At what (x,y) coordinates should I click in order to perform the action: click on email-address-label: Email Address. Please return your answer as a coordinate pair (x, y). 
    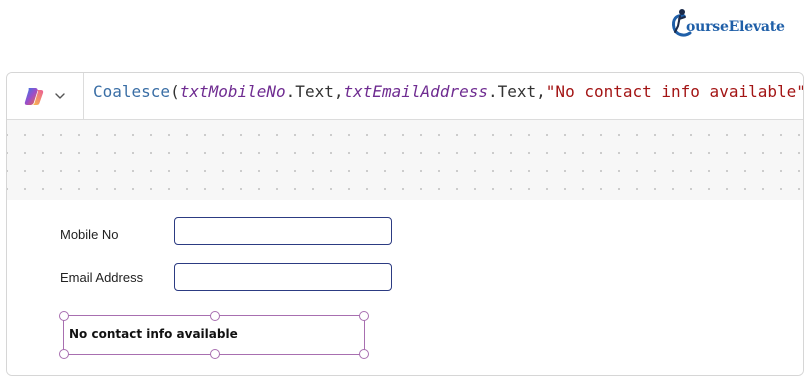
    Looking at the image, I should click on (102, 277).